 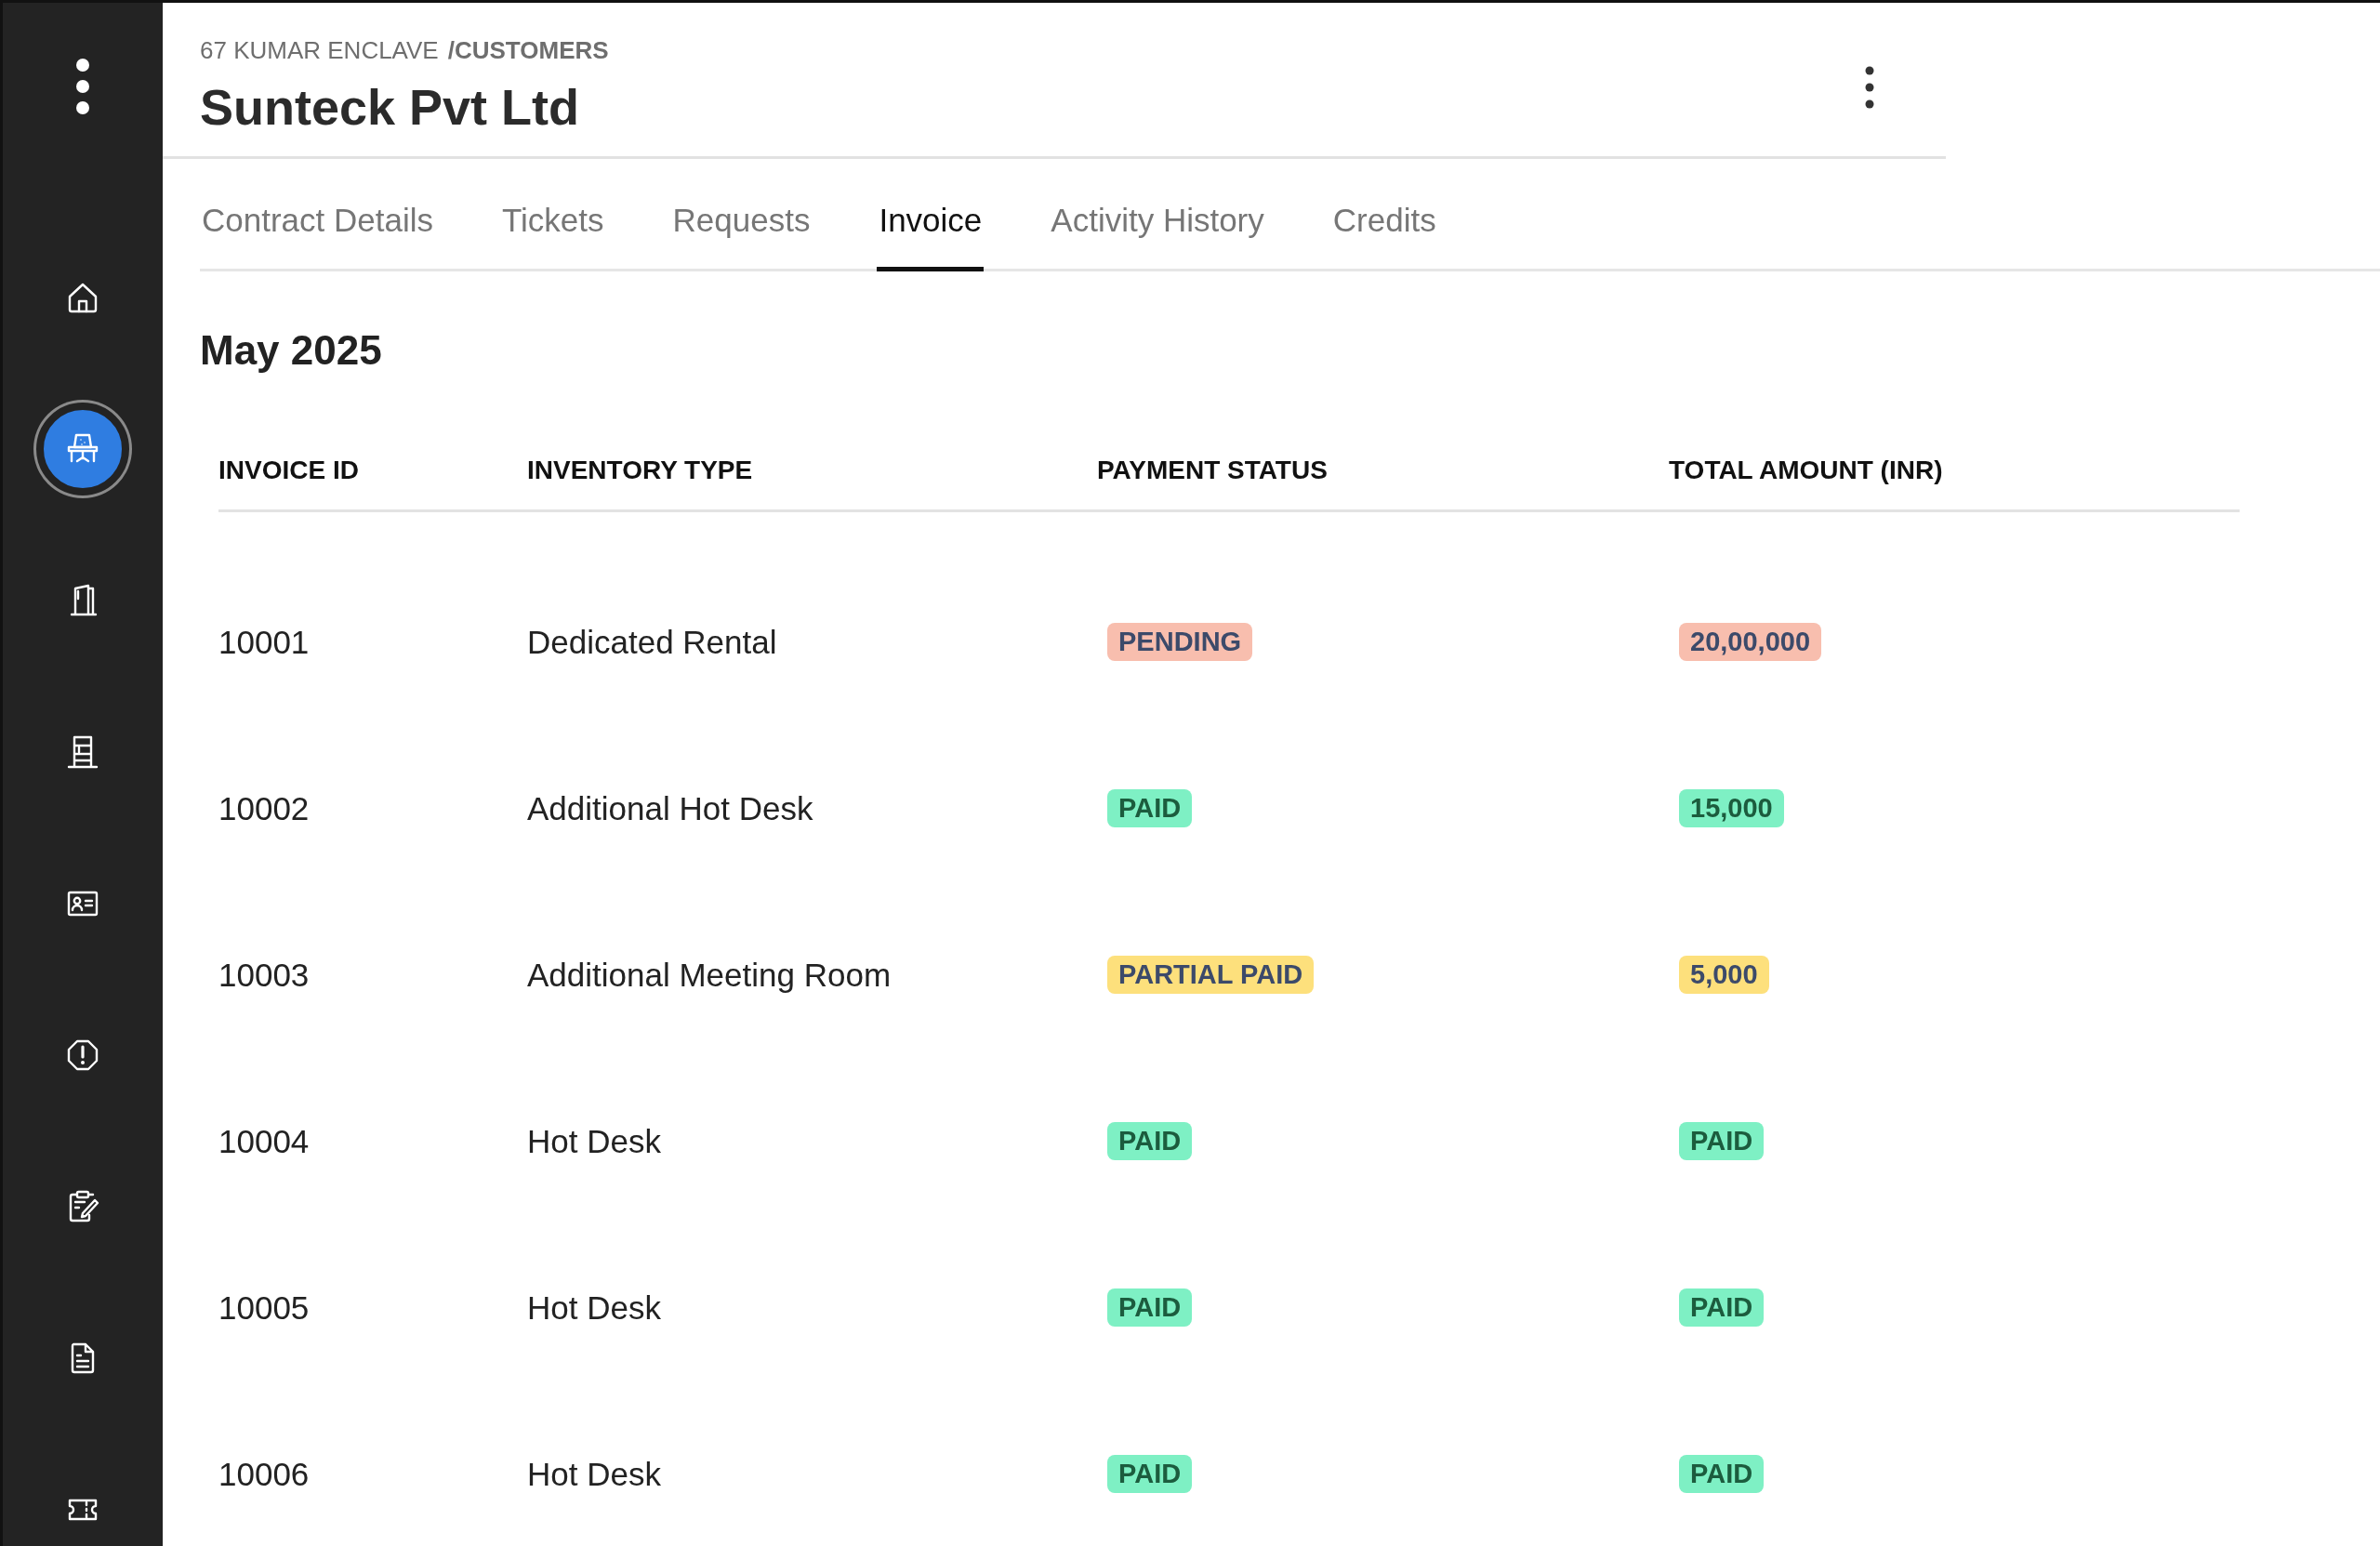 I want to click on column-header: TOTAL AMOUNT (INR), so click(x=1806, y=470).